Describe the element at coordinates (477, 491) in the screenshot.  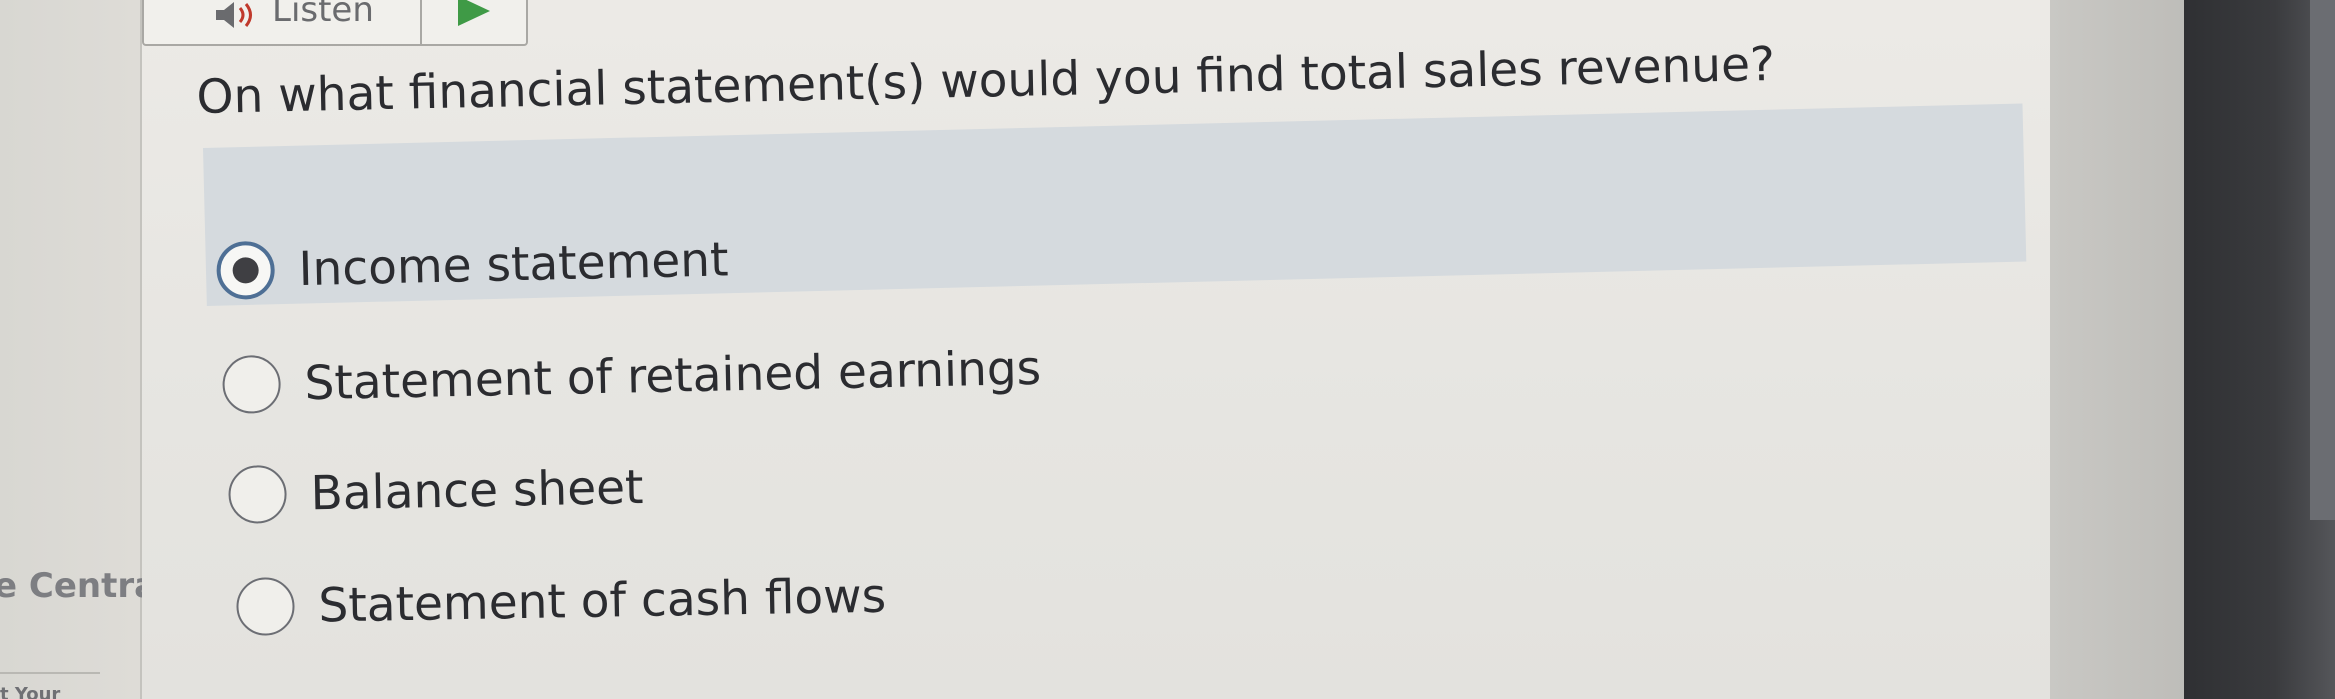
I see `option-label: Balance sheet` at that location.